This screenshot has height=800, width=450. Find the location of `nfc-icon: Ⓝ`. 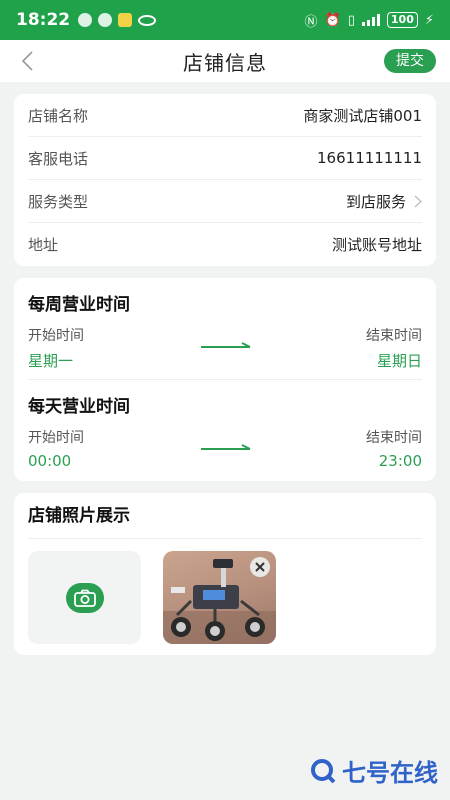

nfc-icon: Ⓝ is located at coordinates (311, 22).